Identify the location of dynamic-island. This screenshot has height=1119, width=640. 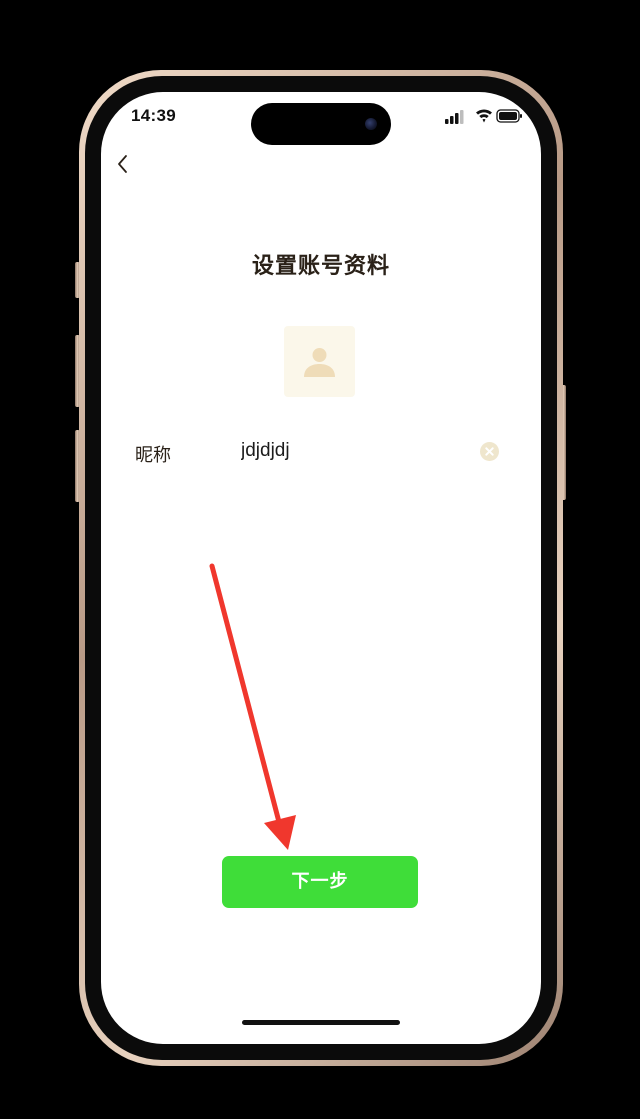
(321, 124).